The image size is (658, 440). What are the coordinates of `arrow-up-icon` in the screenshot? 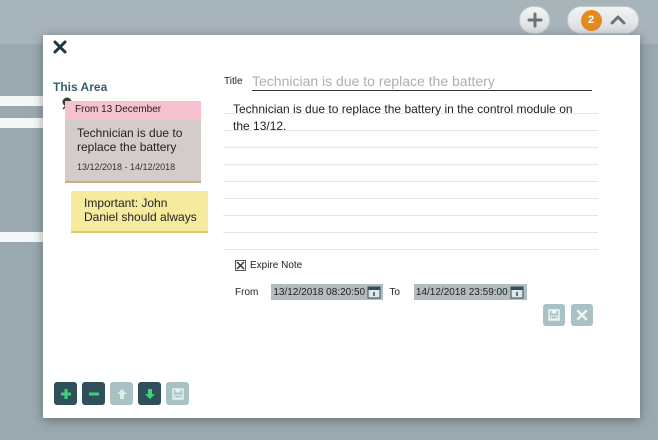 It's located at (121, 393).